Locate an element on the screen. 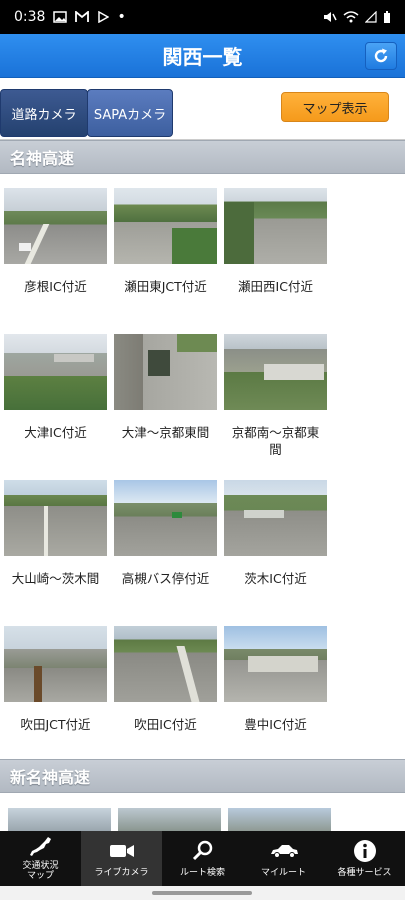 The height and width of the screenshot is (900, 405). camera-item: 高槻バス停付近 is located at coordinates (165, 533).